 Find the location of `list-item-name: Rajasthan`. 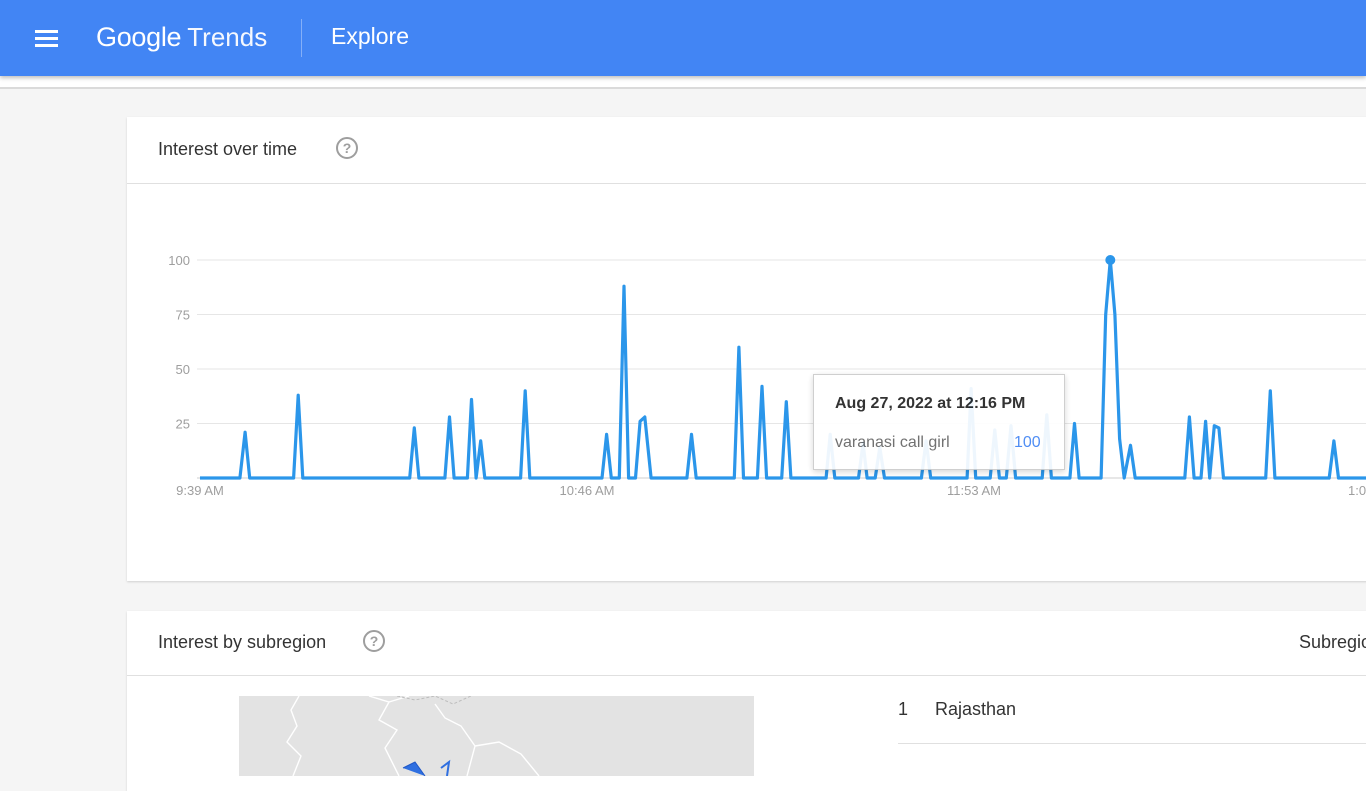

list-item-name: Rajasthan is located at coordinates (975, 709).